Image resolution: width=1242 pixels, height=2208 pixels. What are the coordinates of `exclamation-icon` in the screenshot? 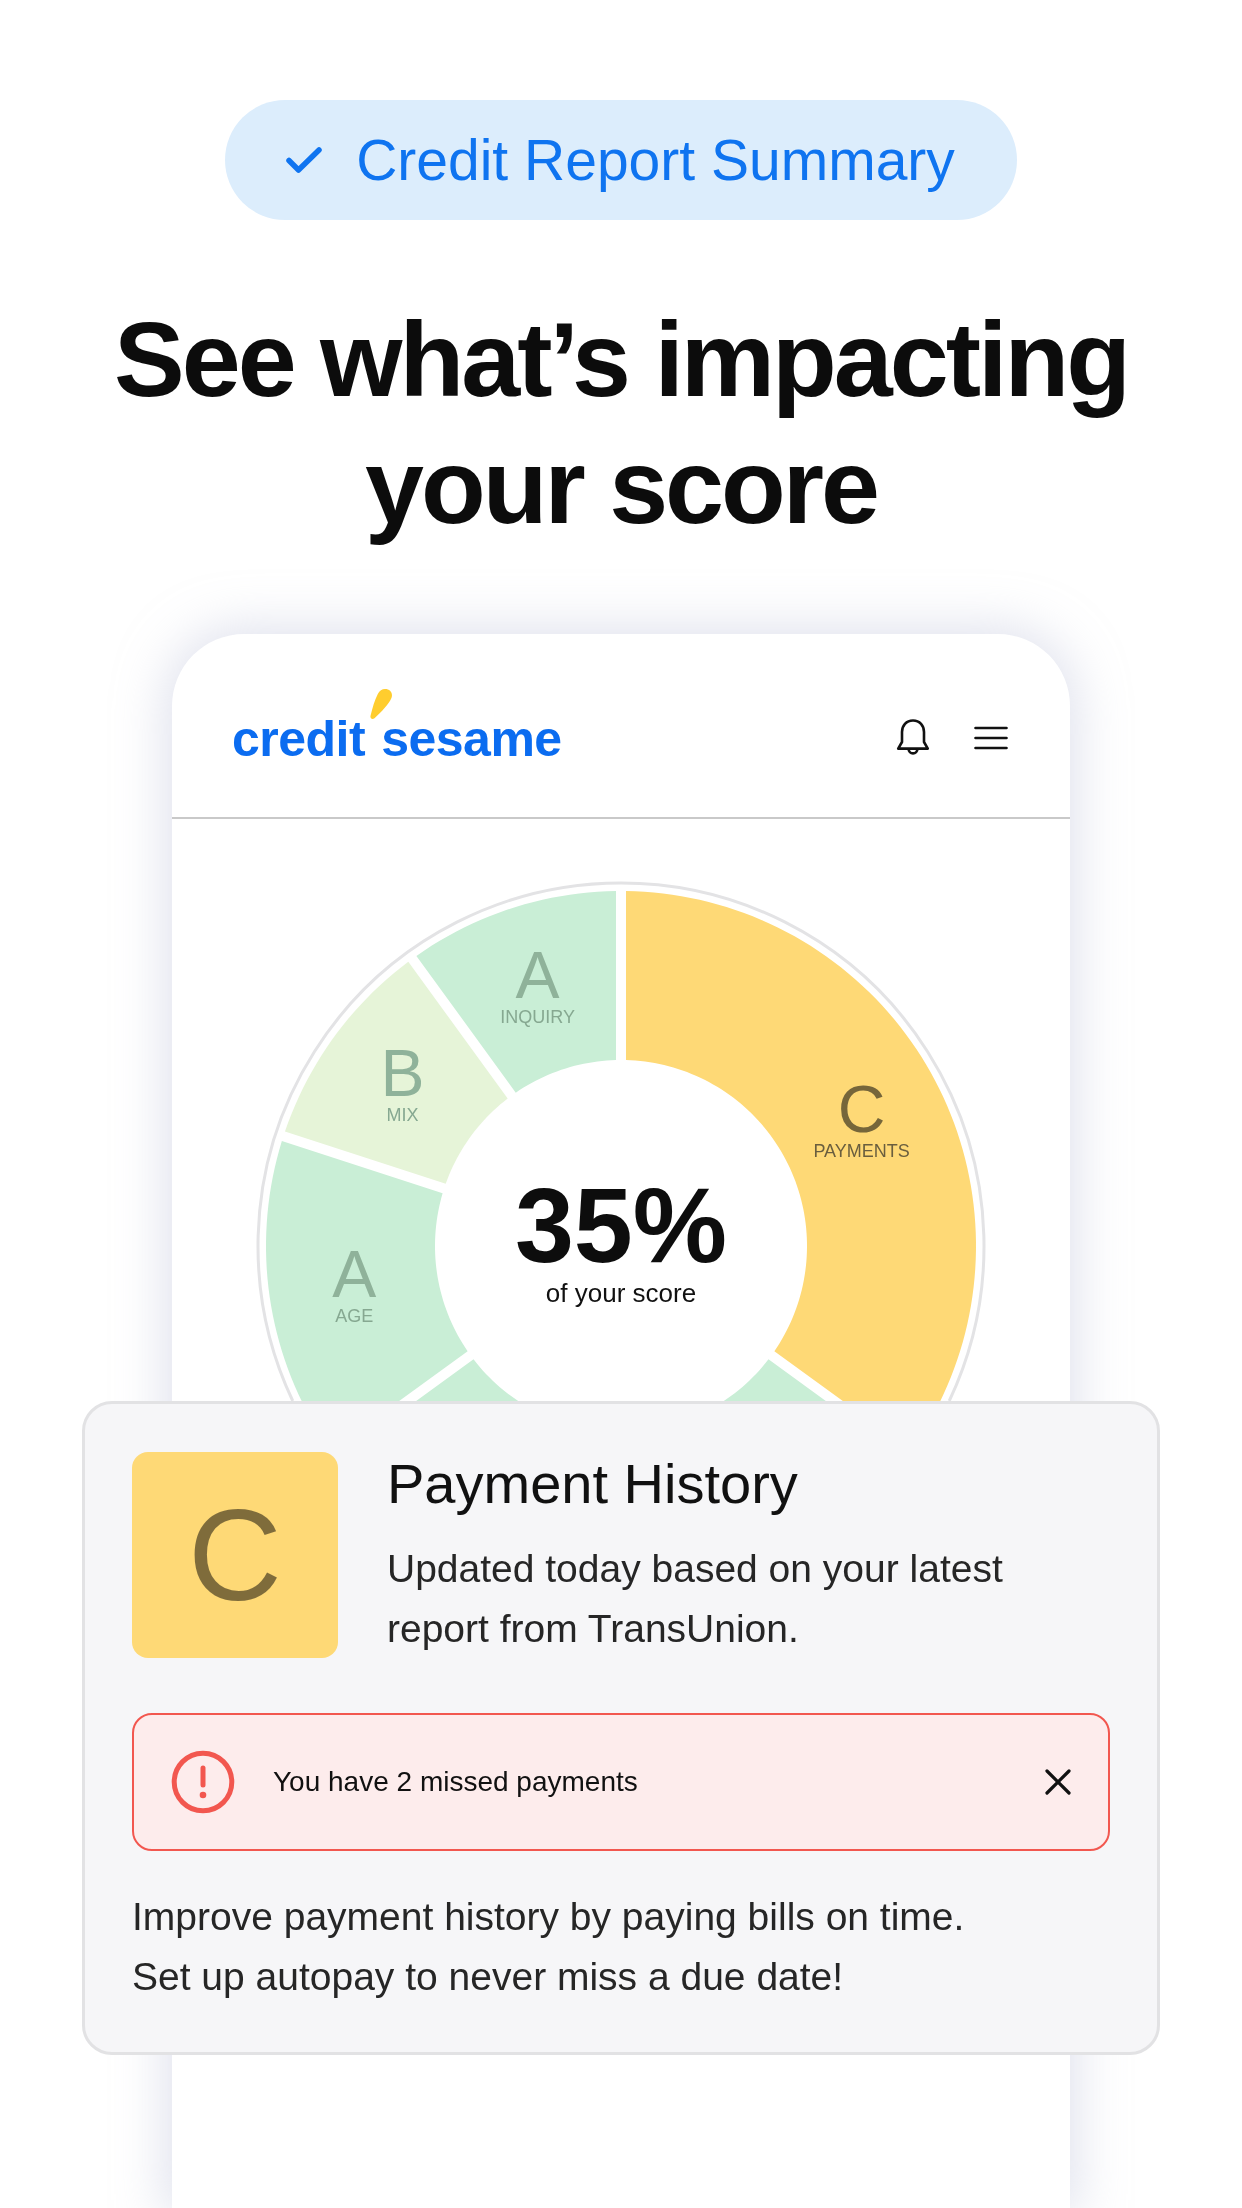 It's located at (203, 1782).